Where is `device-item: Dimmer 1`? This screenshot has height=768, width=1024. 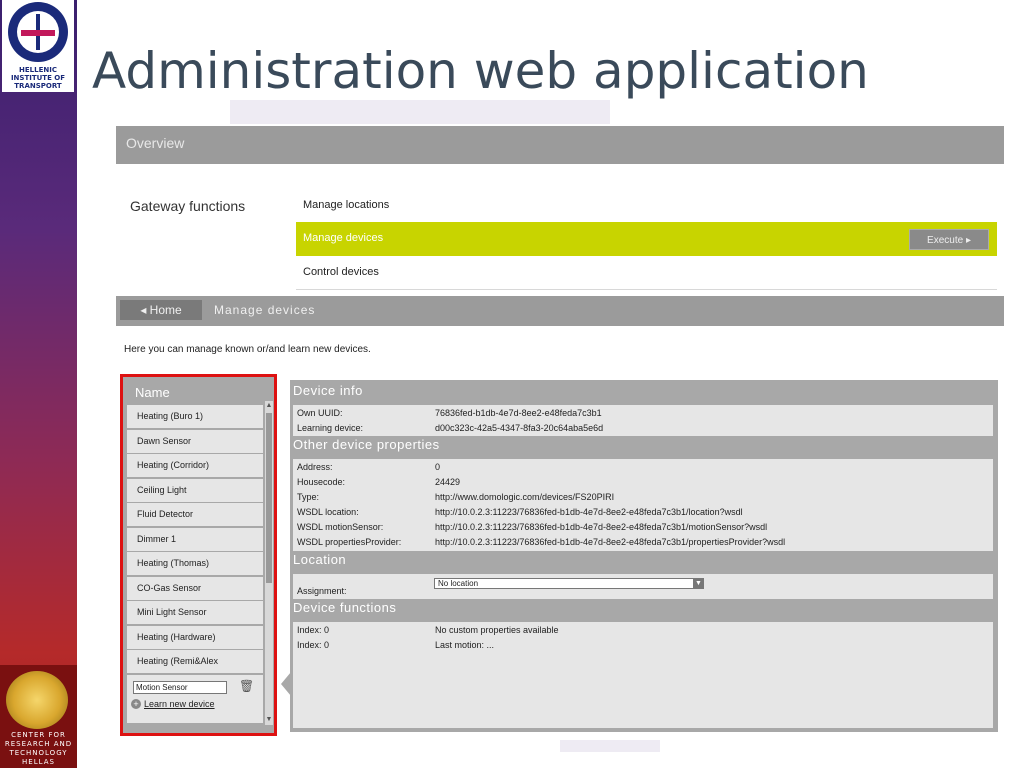
device-item: Dimmer 1 is located at coordinates (195, 539).